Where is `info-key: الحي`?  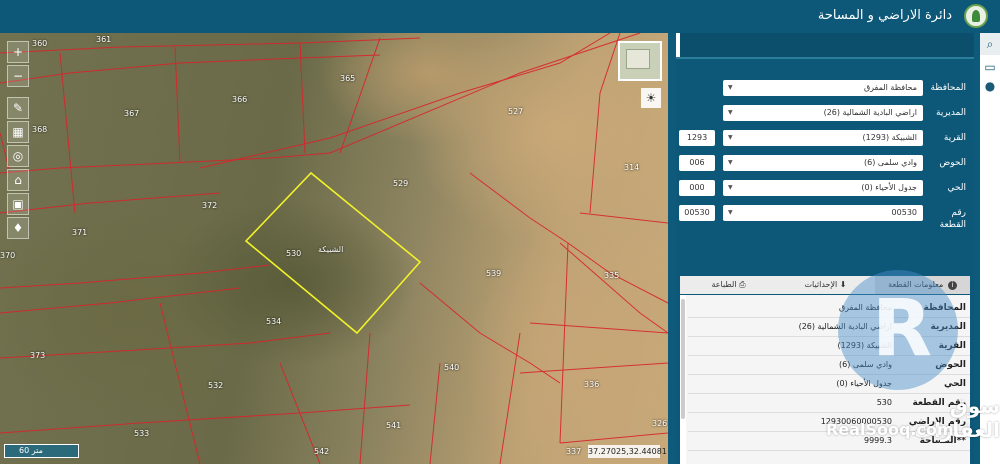 info-key: الحي is located at coordinates (954, 384).